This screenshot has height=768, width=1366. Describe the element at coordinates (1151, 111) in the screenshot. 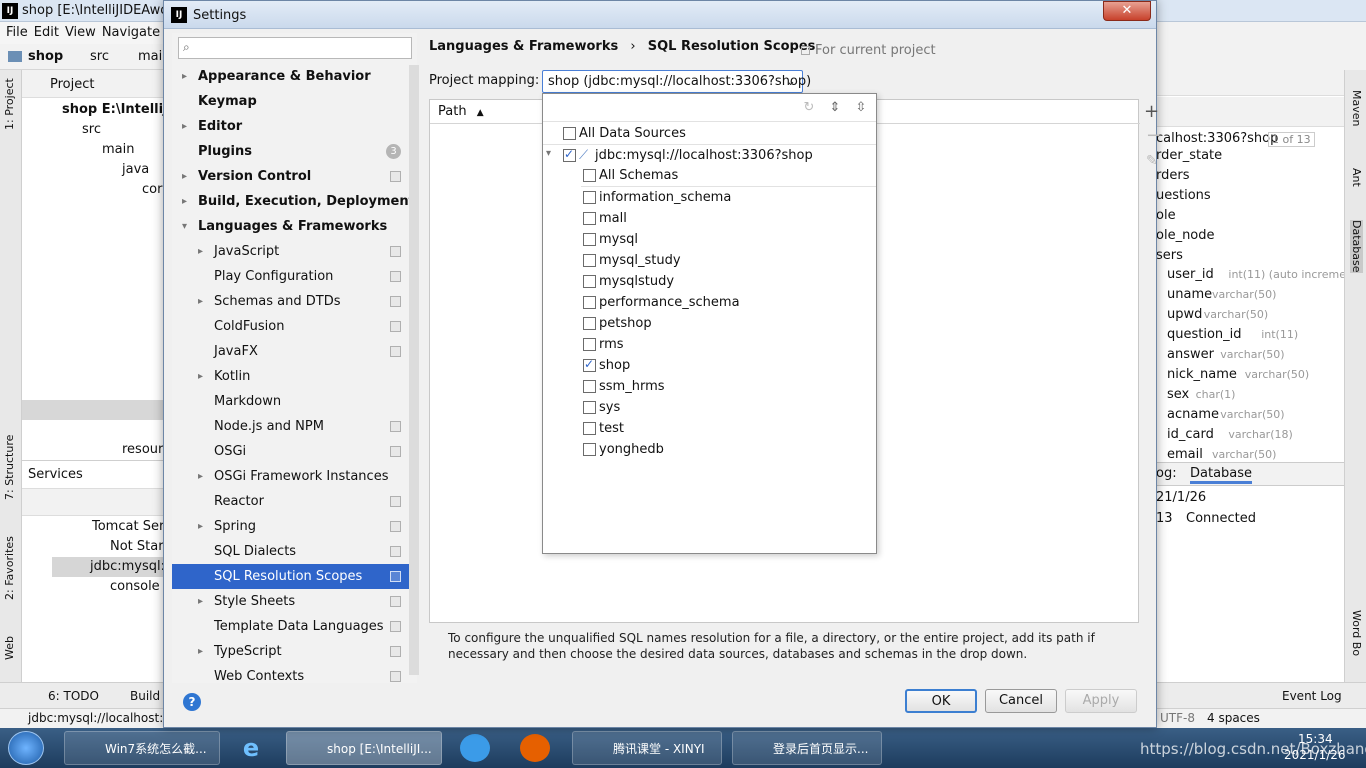

I see `add-icon: +` at that location.